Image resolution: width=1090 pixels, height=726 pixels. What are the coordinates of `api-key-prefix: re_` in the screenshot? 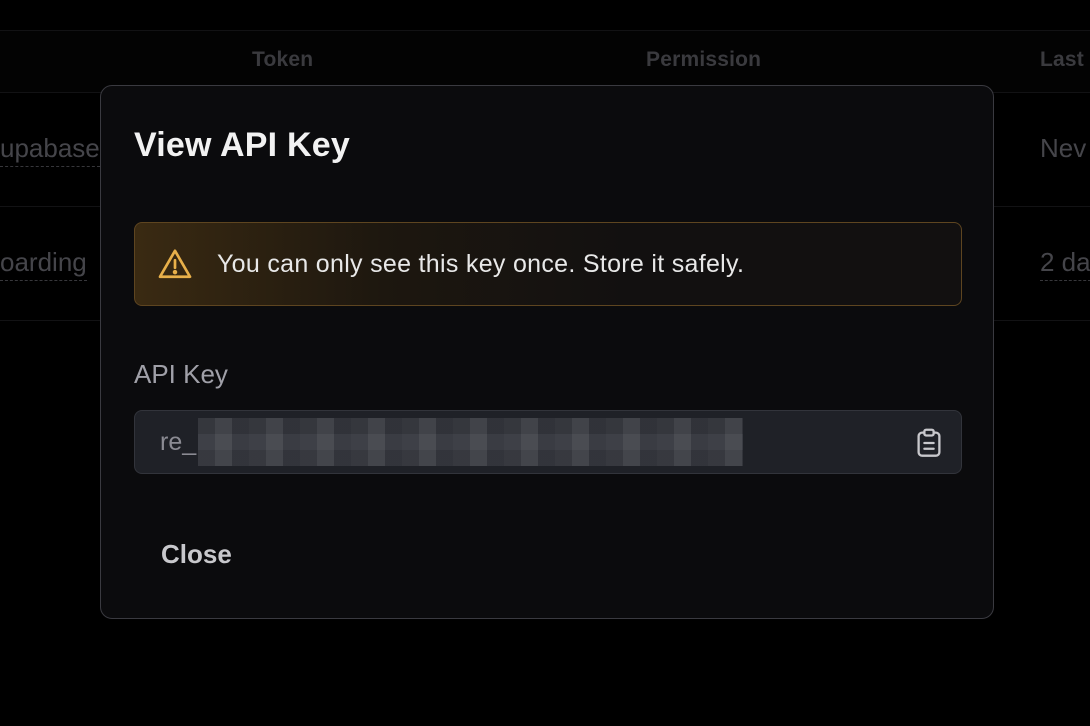 It's located at (178, 441).